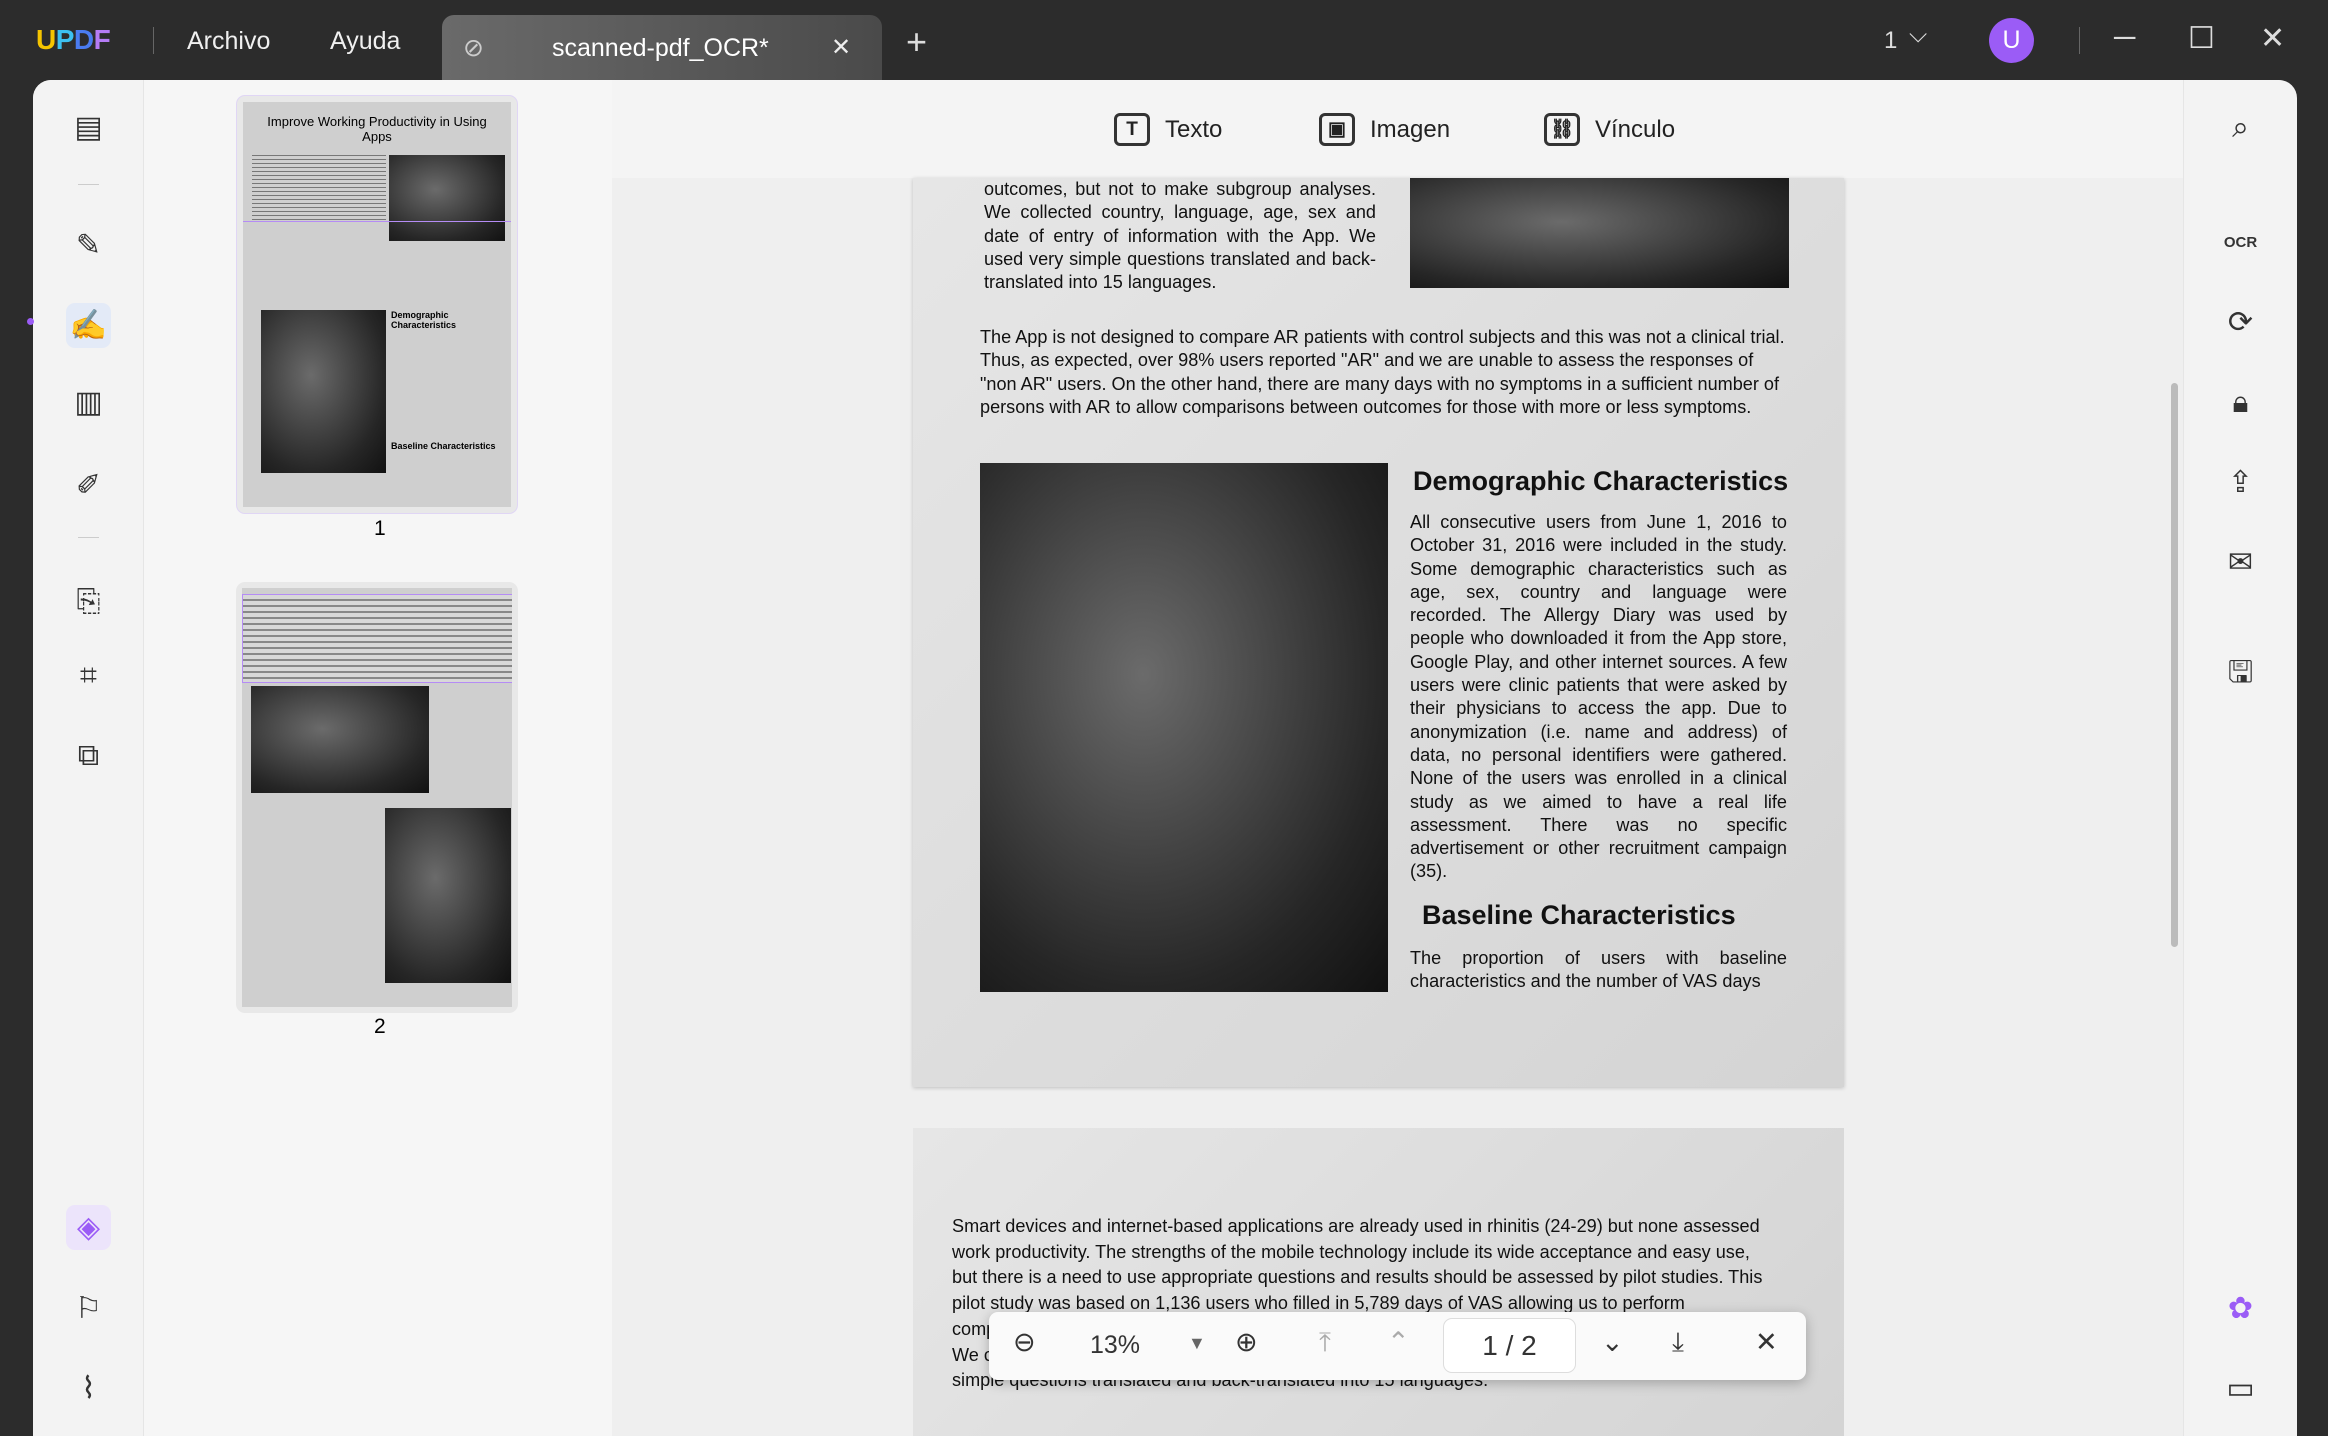 The image size is (2328, 1436). Describe the element at coordinates (377, 221) in the screenshot. I see `selection-line` at that location.